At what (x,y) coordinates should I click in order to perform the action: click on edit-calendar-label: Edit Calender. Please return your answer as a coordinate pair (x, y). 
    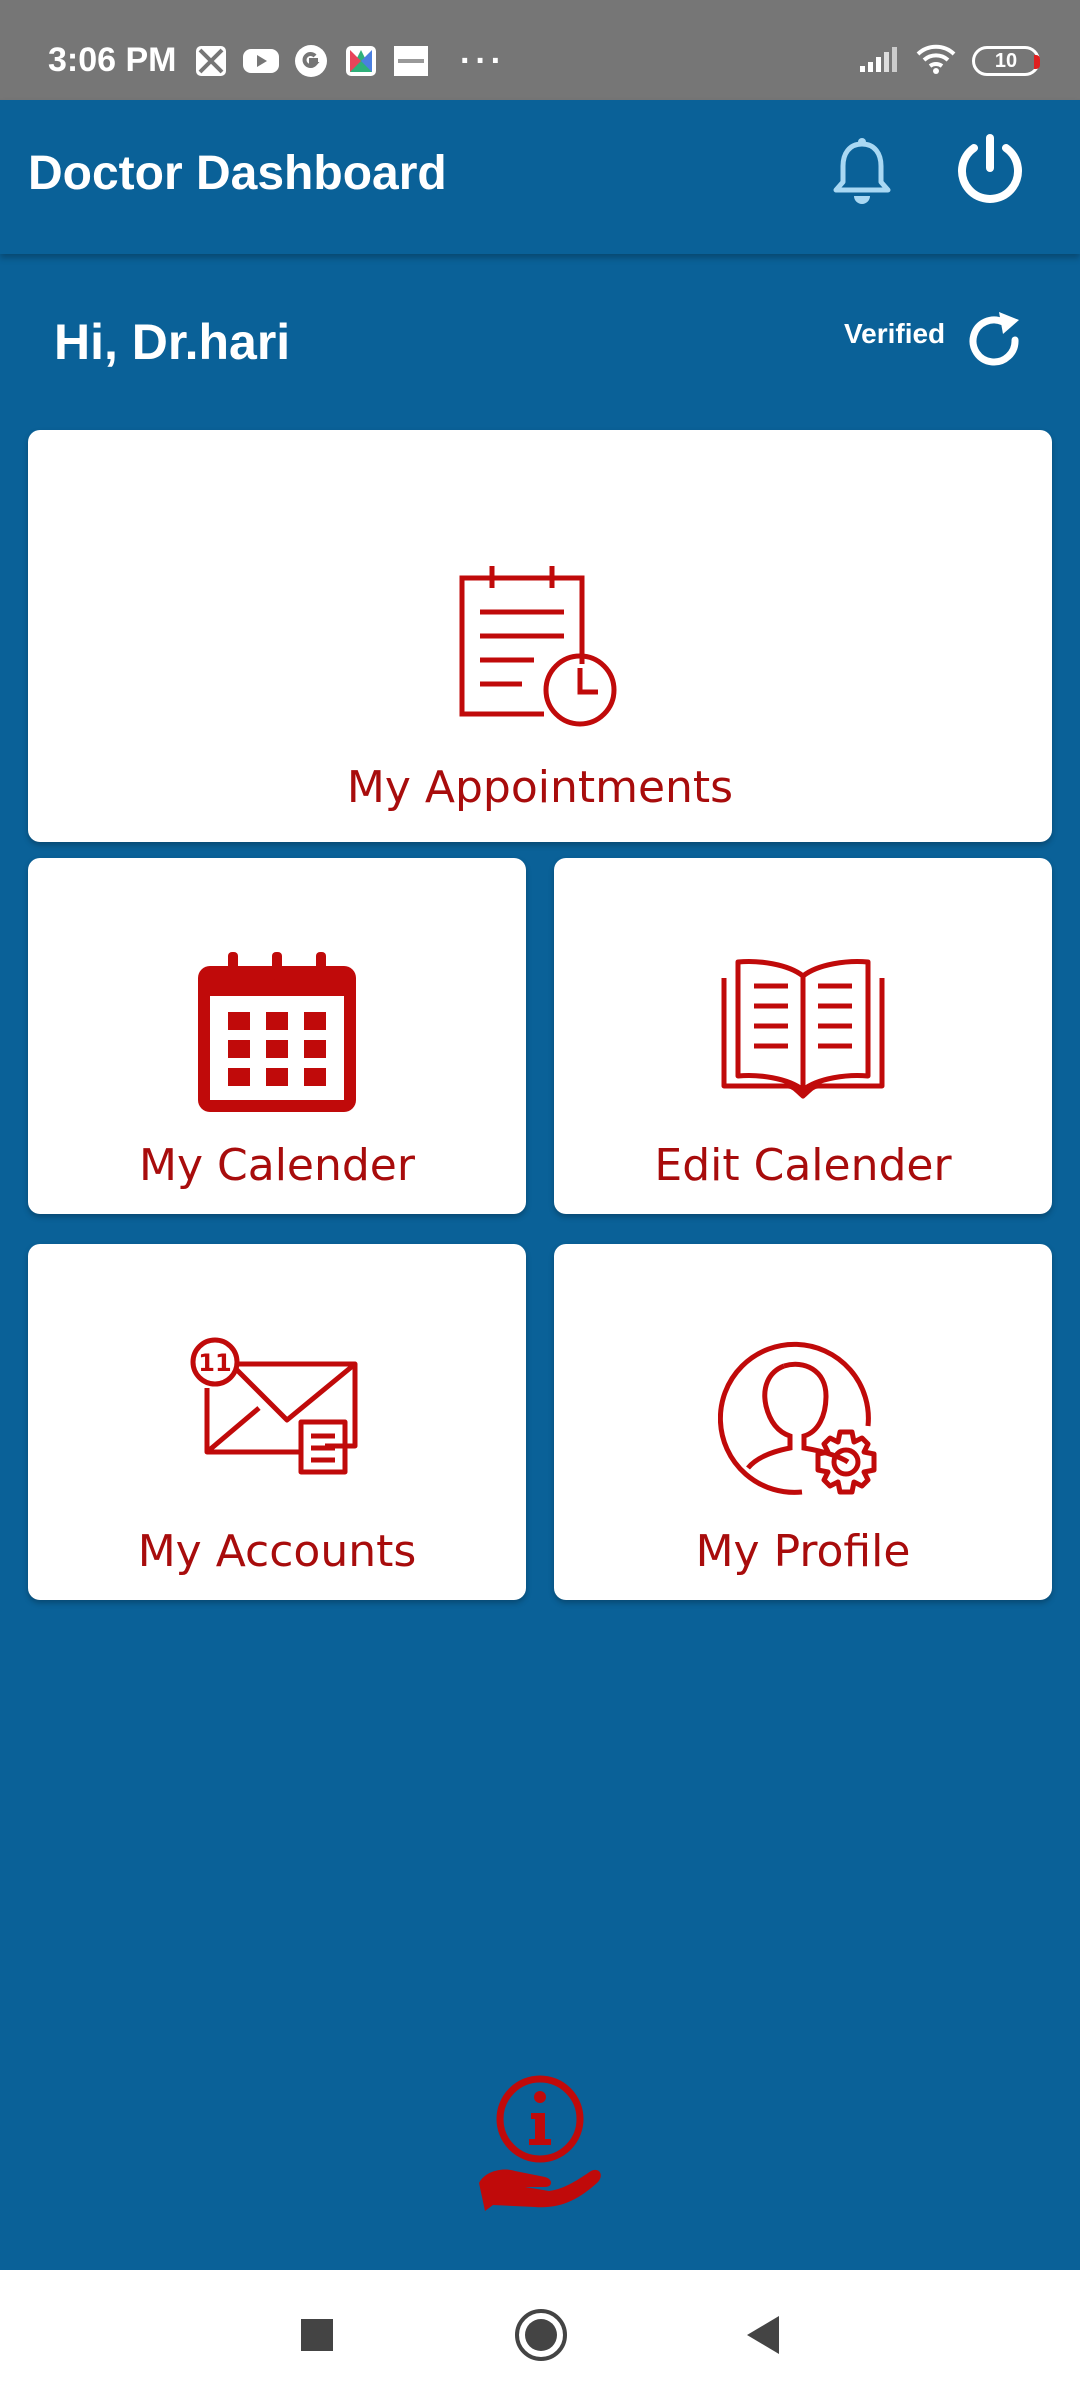
    Looking at the image, I should click on (803, 1165).